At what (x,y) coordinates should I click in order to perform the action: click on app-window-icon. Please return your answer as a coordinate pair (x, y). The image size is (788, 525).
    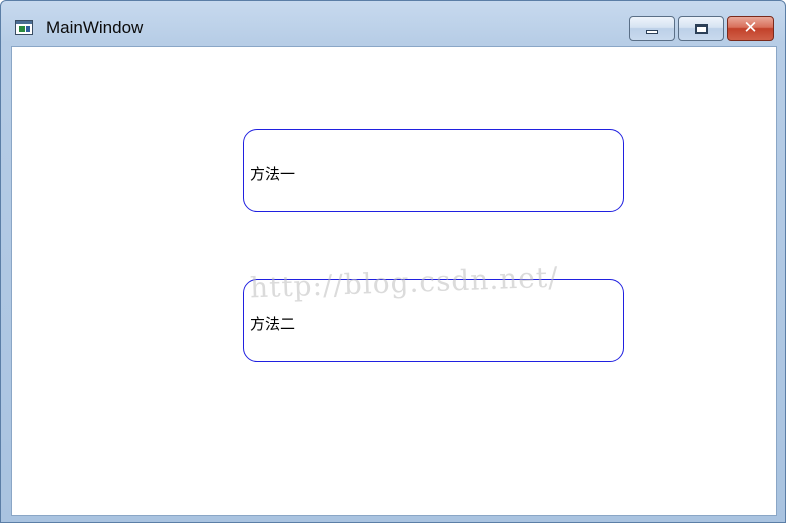
    Looking at the image, I should click on (24, 27).